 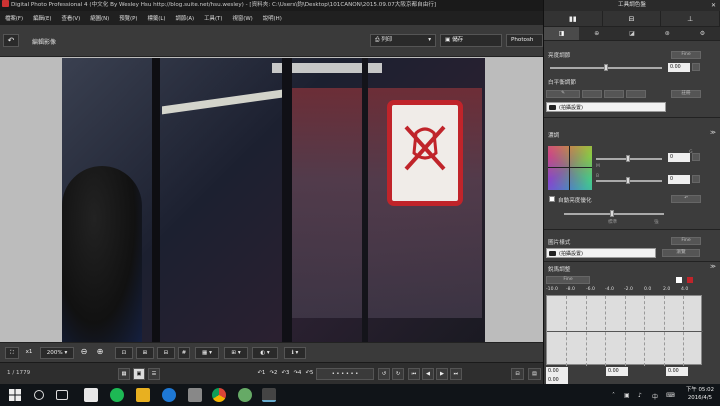 I want to click on tone-field-1: 0.00, so click(x=557, y=371).